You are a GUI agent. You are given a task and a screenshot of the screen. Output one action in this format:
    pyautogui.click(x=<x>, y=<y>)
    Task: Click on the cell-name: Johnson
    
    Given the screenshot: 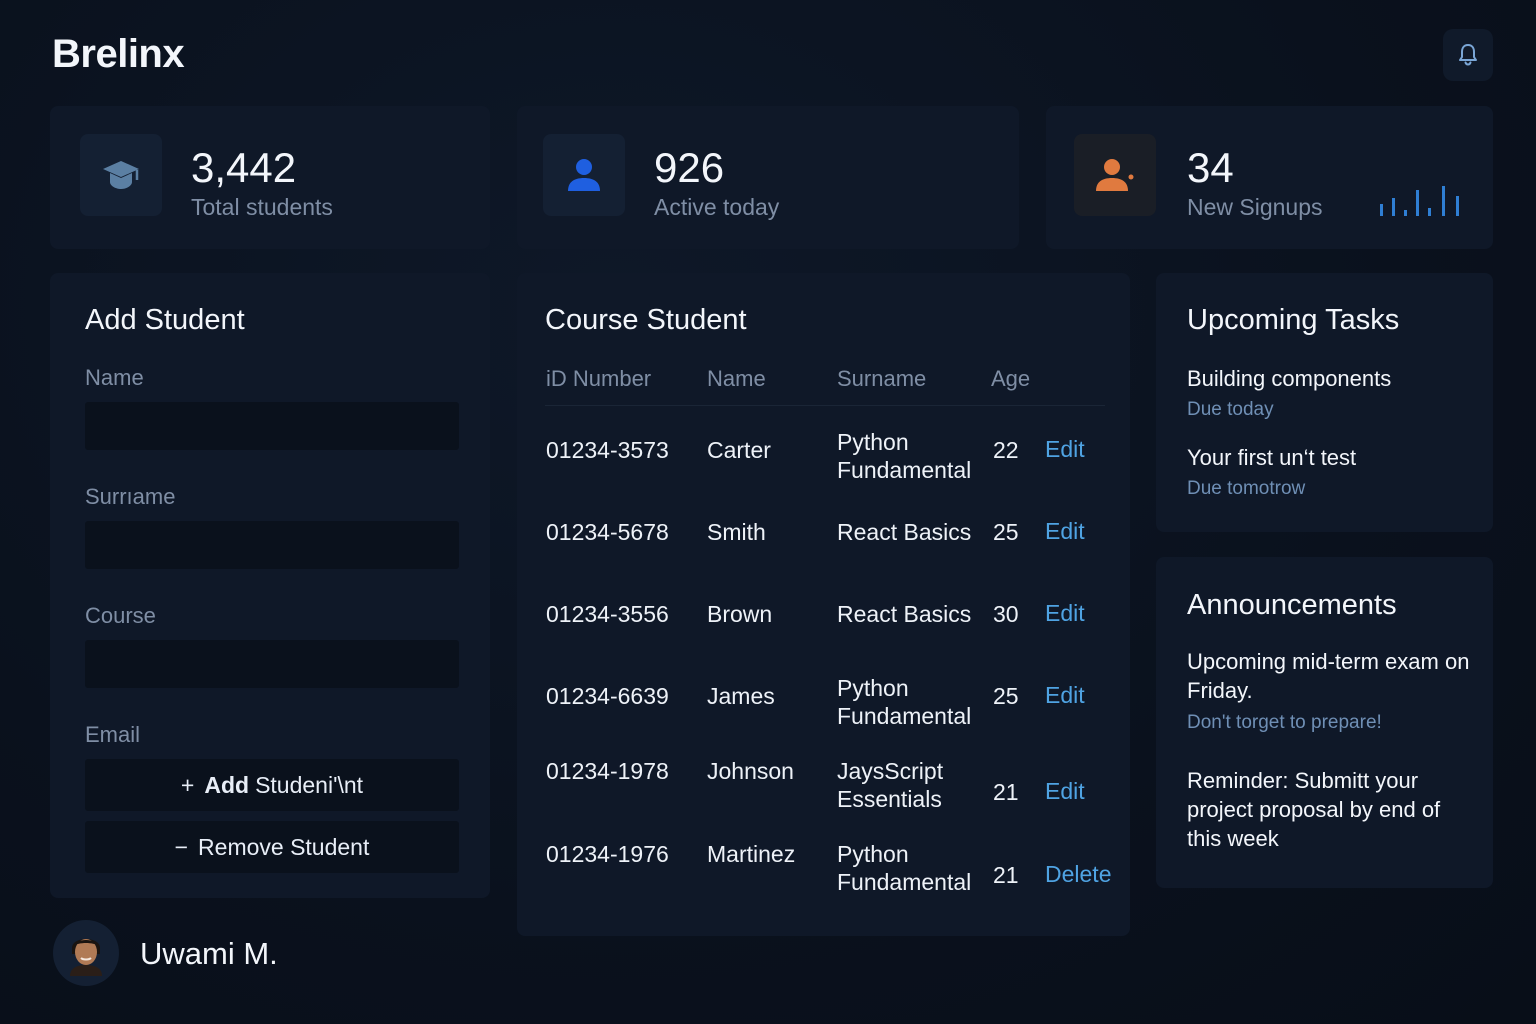 What is the action you would take?
    pyautogui.click(x=750, y=771)
    